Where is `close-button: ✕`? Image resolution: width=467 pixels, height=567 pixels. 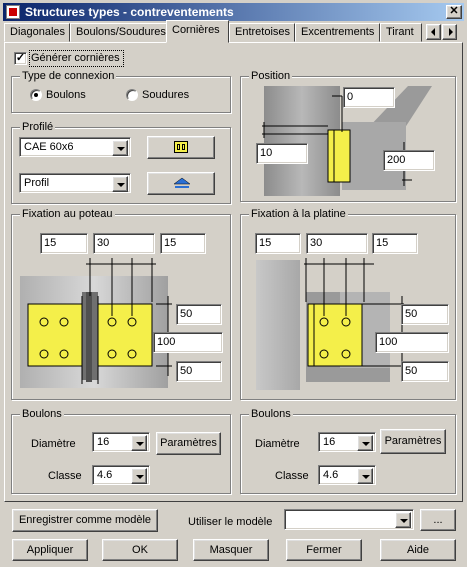 close-button: ✕ is located at coordinates (454, 12).